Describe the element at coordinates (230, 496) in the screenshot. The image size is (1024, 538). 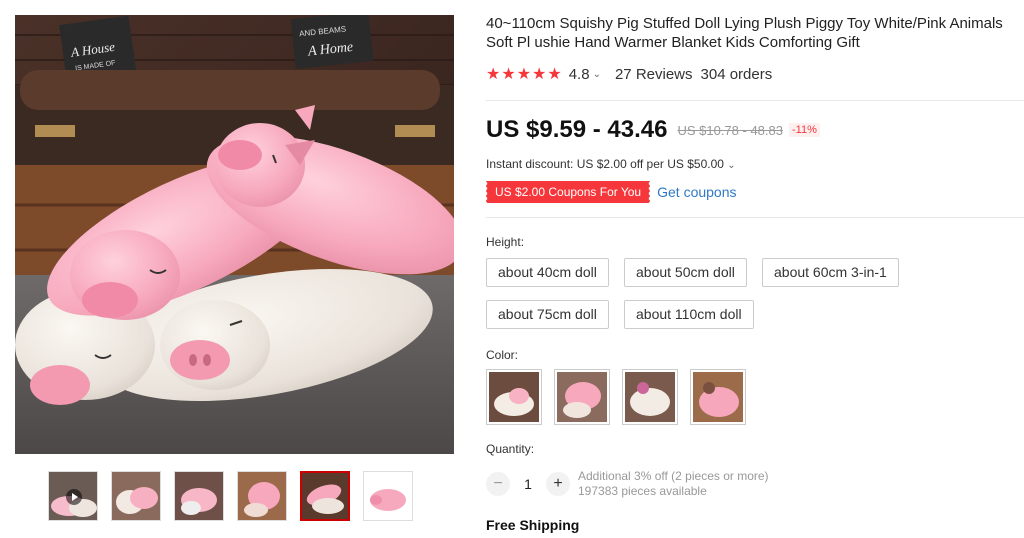
I see `thumbnail-strip` at that location.